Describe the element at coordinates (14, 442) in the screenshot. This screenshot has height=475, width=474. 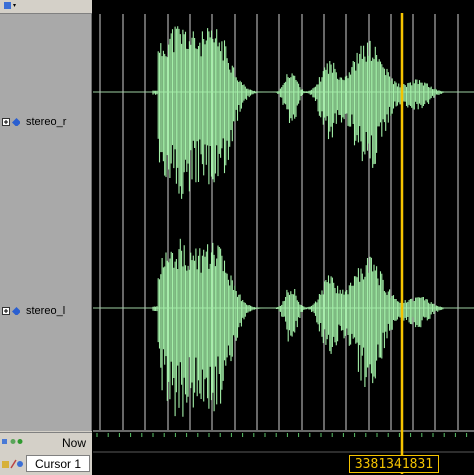
I see `toolbar-icons` at that location.